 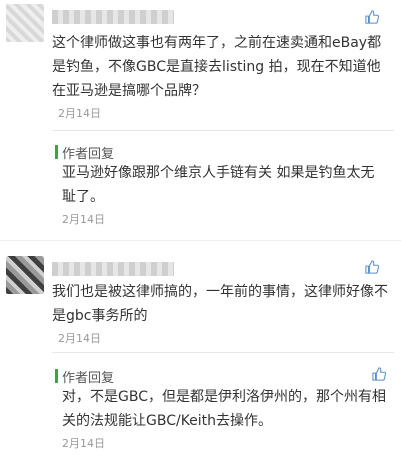 I want to click on comment-text: 我们也是被这律师搞的，一年前的事情，这律师好像不是gbc事务所的, so click(x=220, y=304).